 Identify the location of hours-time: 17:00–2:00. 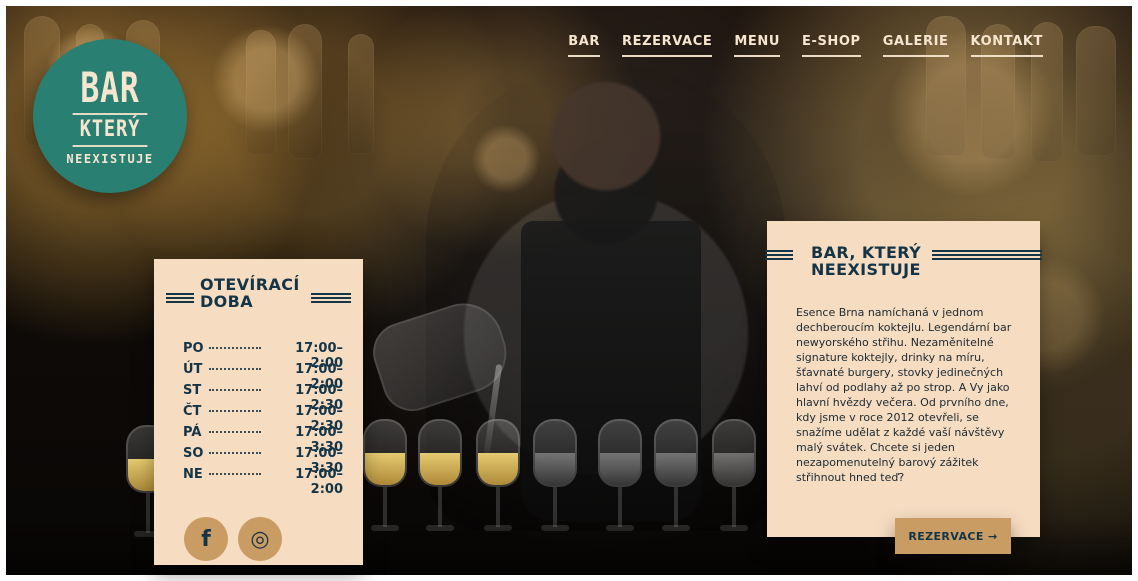
(319, 482).